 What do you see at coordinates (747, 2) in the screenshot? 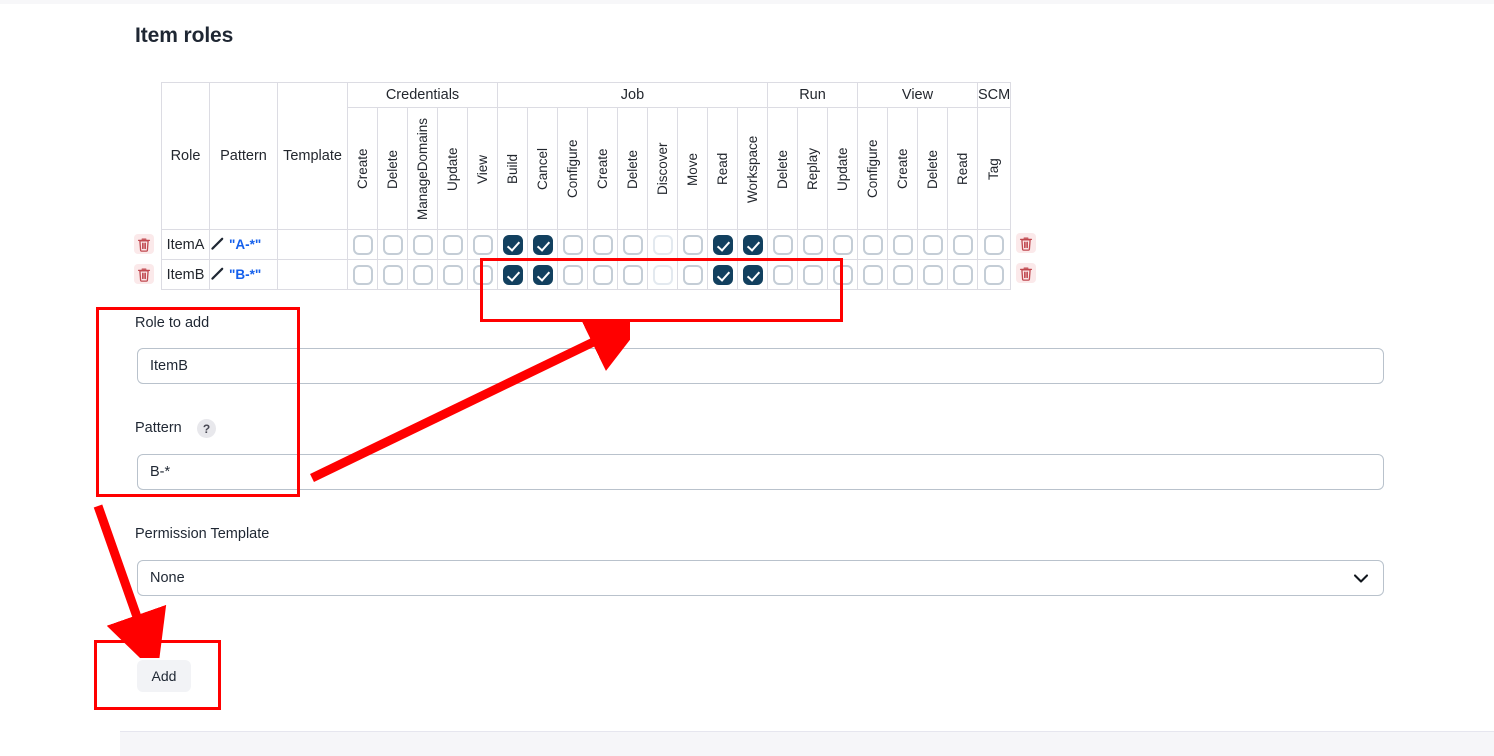
I see `top-strip` at bounding box center [747, 2].